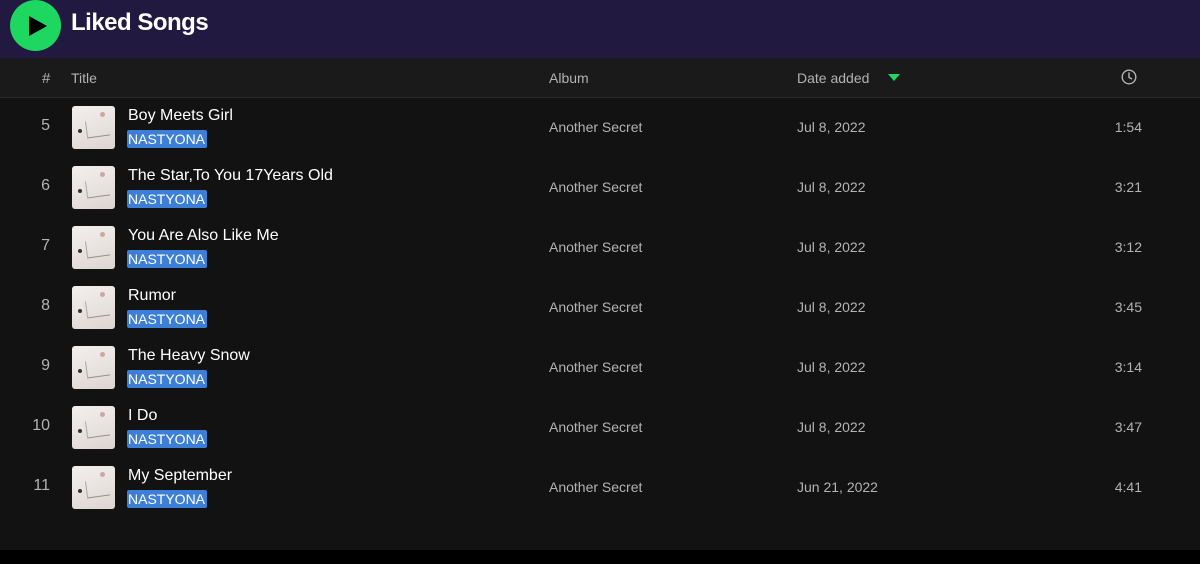 The image size is (1200, 564). Describe the element at coordinates (180, 476) in the screenshot. I see `track-title: My September` at that location.